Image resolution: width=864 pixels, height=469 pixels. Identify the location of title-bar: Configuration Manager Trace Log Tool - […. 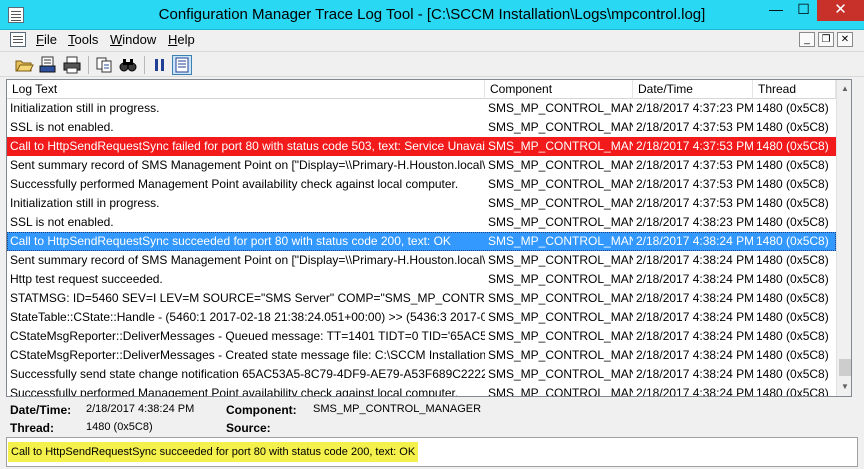
(432, 15).